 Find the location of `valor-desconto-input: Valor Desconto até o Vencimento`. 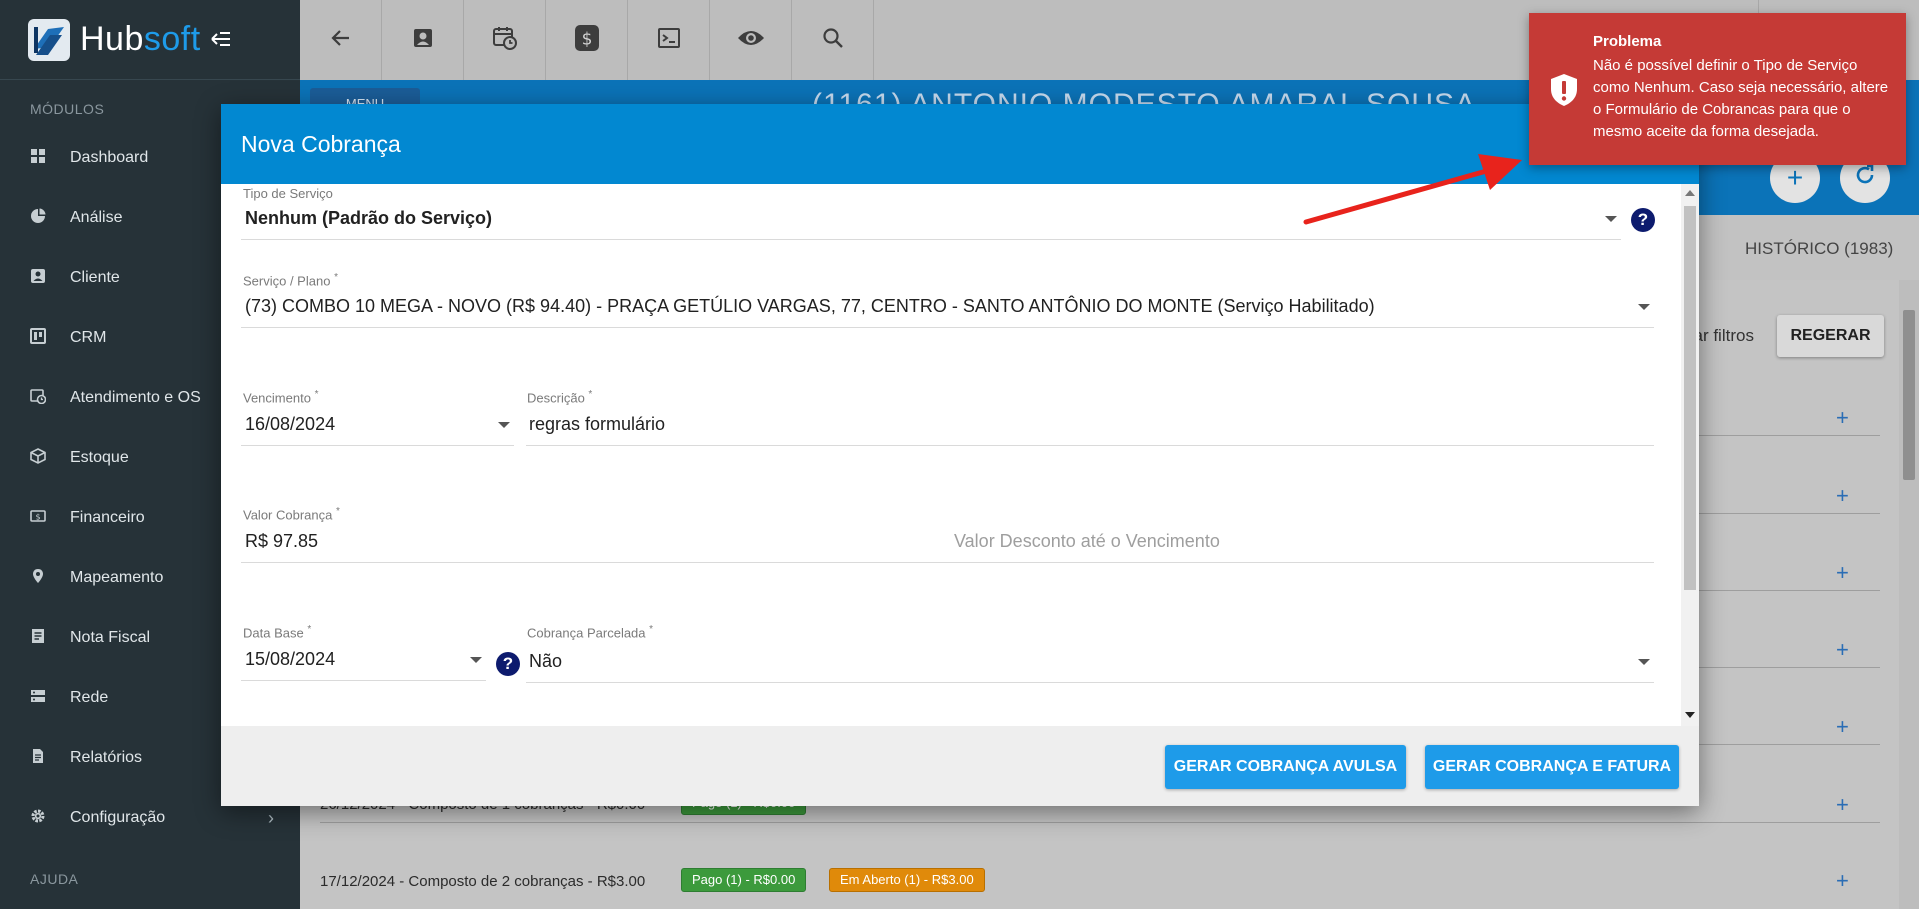

valor-desconto-input: Valor Desconto até o Vencimento is located at coordinates (1087, 541).